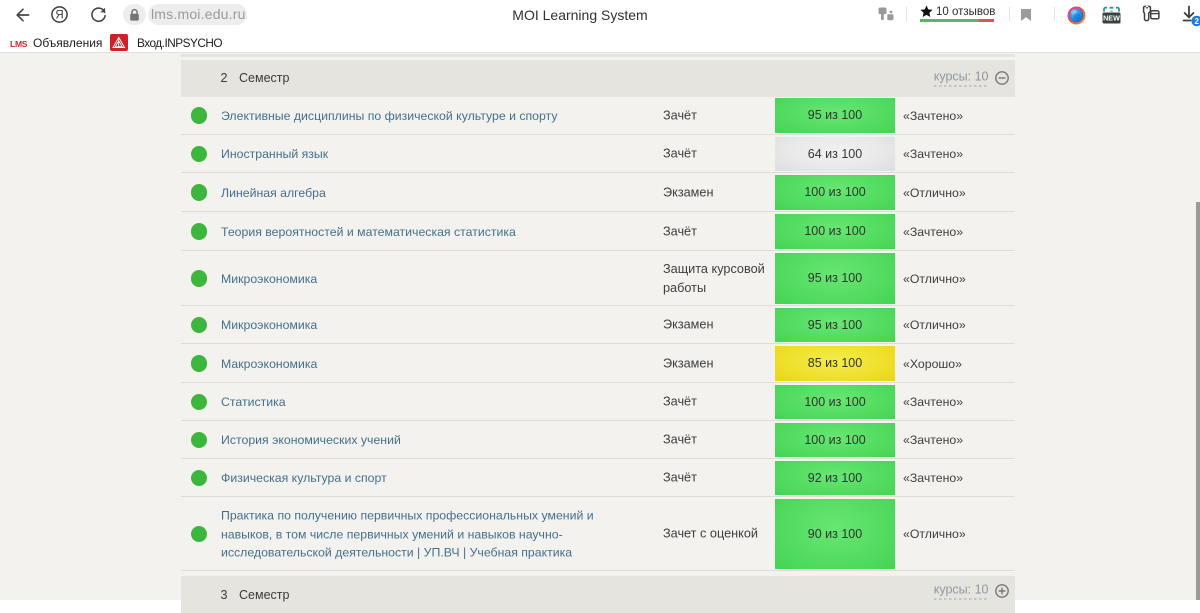 The width and height of the screenshot is (1200, 613). Describe the element at coordinates (59, 16) in the screenshot. I see `svg-text: Я` at that location.